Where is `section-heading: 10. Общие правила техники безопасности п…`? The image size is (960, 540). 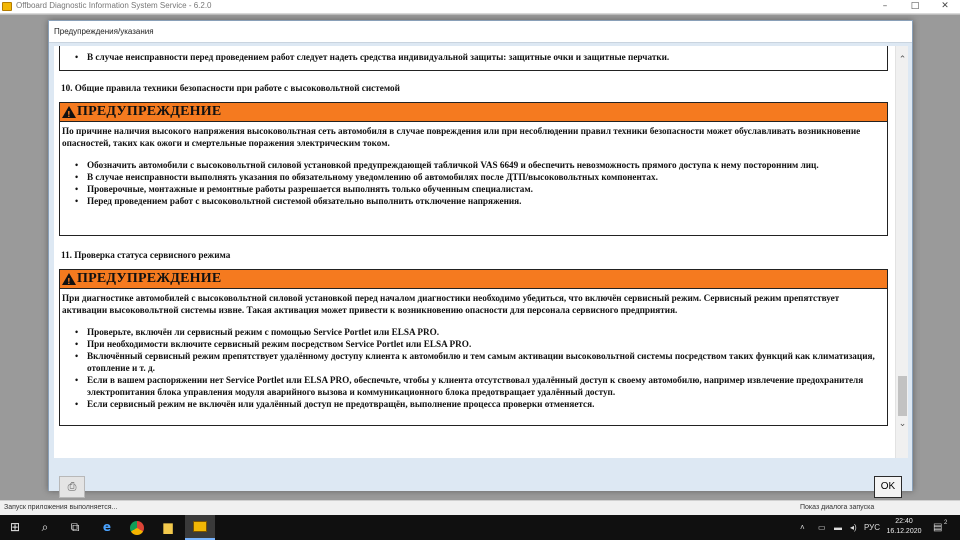 section-heading: 10. Общие правила техники безопасности п… is located at coordinates (230, 88).